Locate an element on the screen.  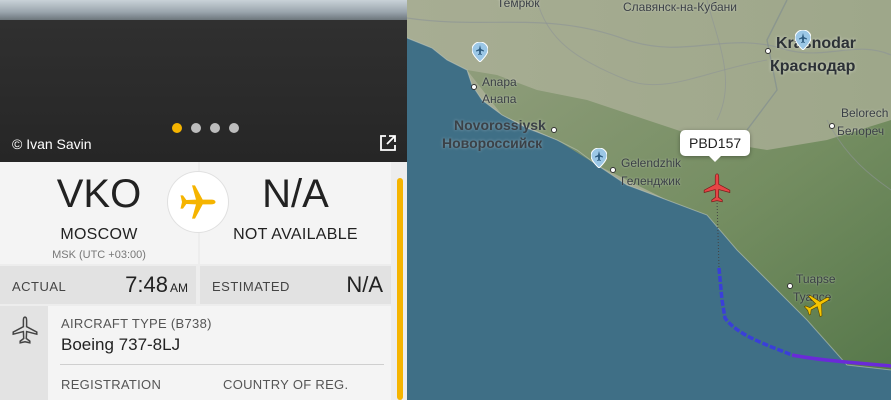
actual-time-value: 7:48 is located at coordinates (146, 284).